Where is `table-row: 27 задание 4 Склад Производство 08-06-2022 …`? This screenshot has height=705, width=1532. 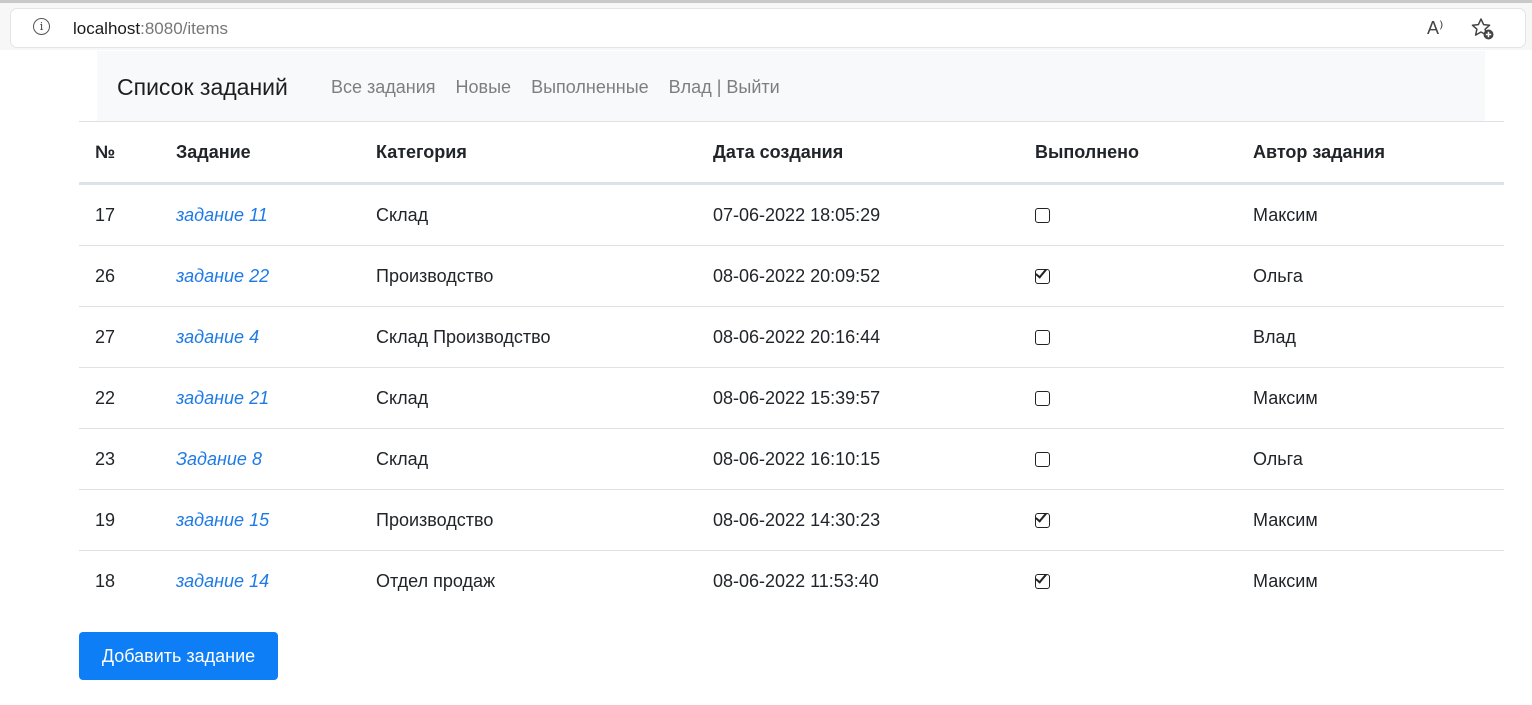 table-row: 27 задание 4 Склад Производство 08-06-2022 … is located at coordinates (791, 337).